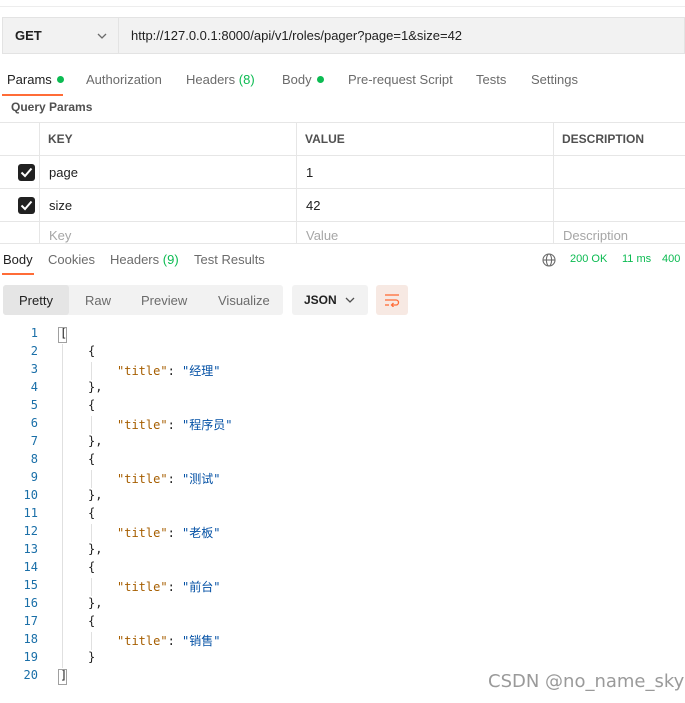 The image size is (685, 703). I want to click on line-number: 20, so click(30, 675).